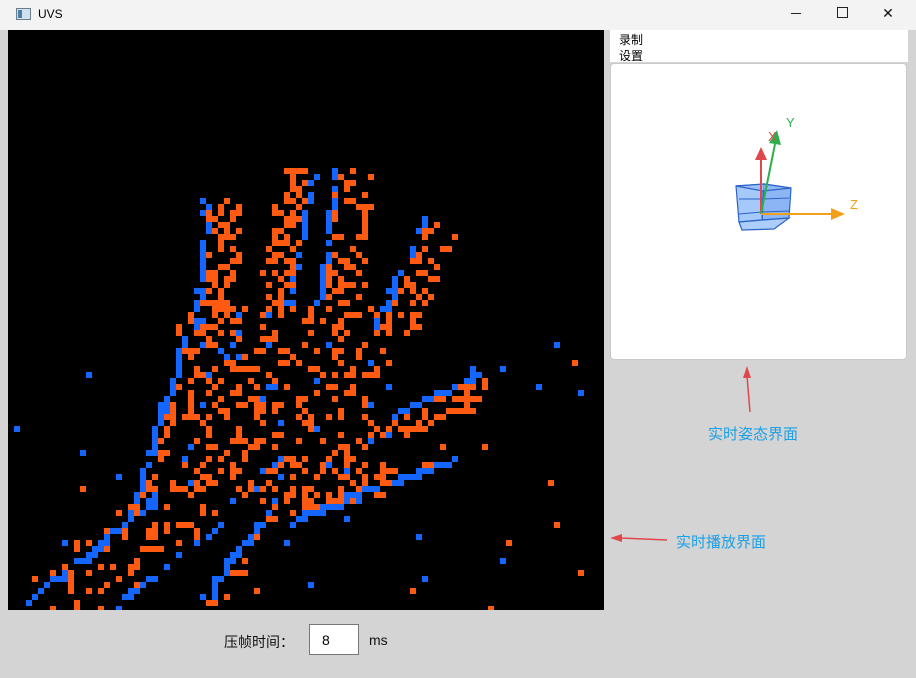 The image size is (916, 678). I want to click on pose-3d-view: X Y Z, so click(796, 173).